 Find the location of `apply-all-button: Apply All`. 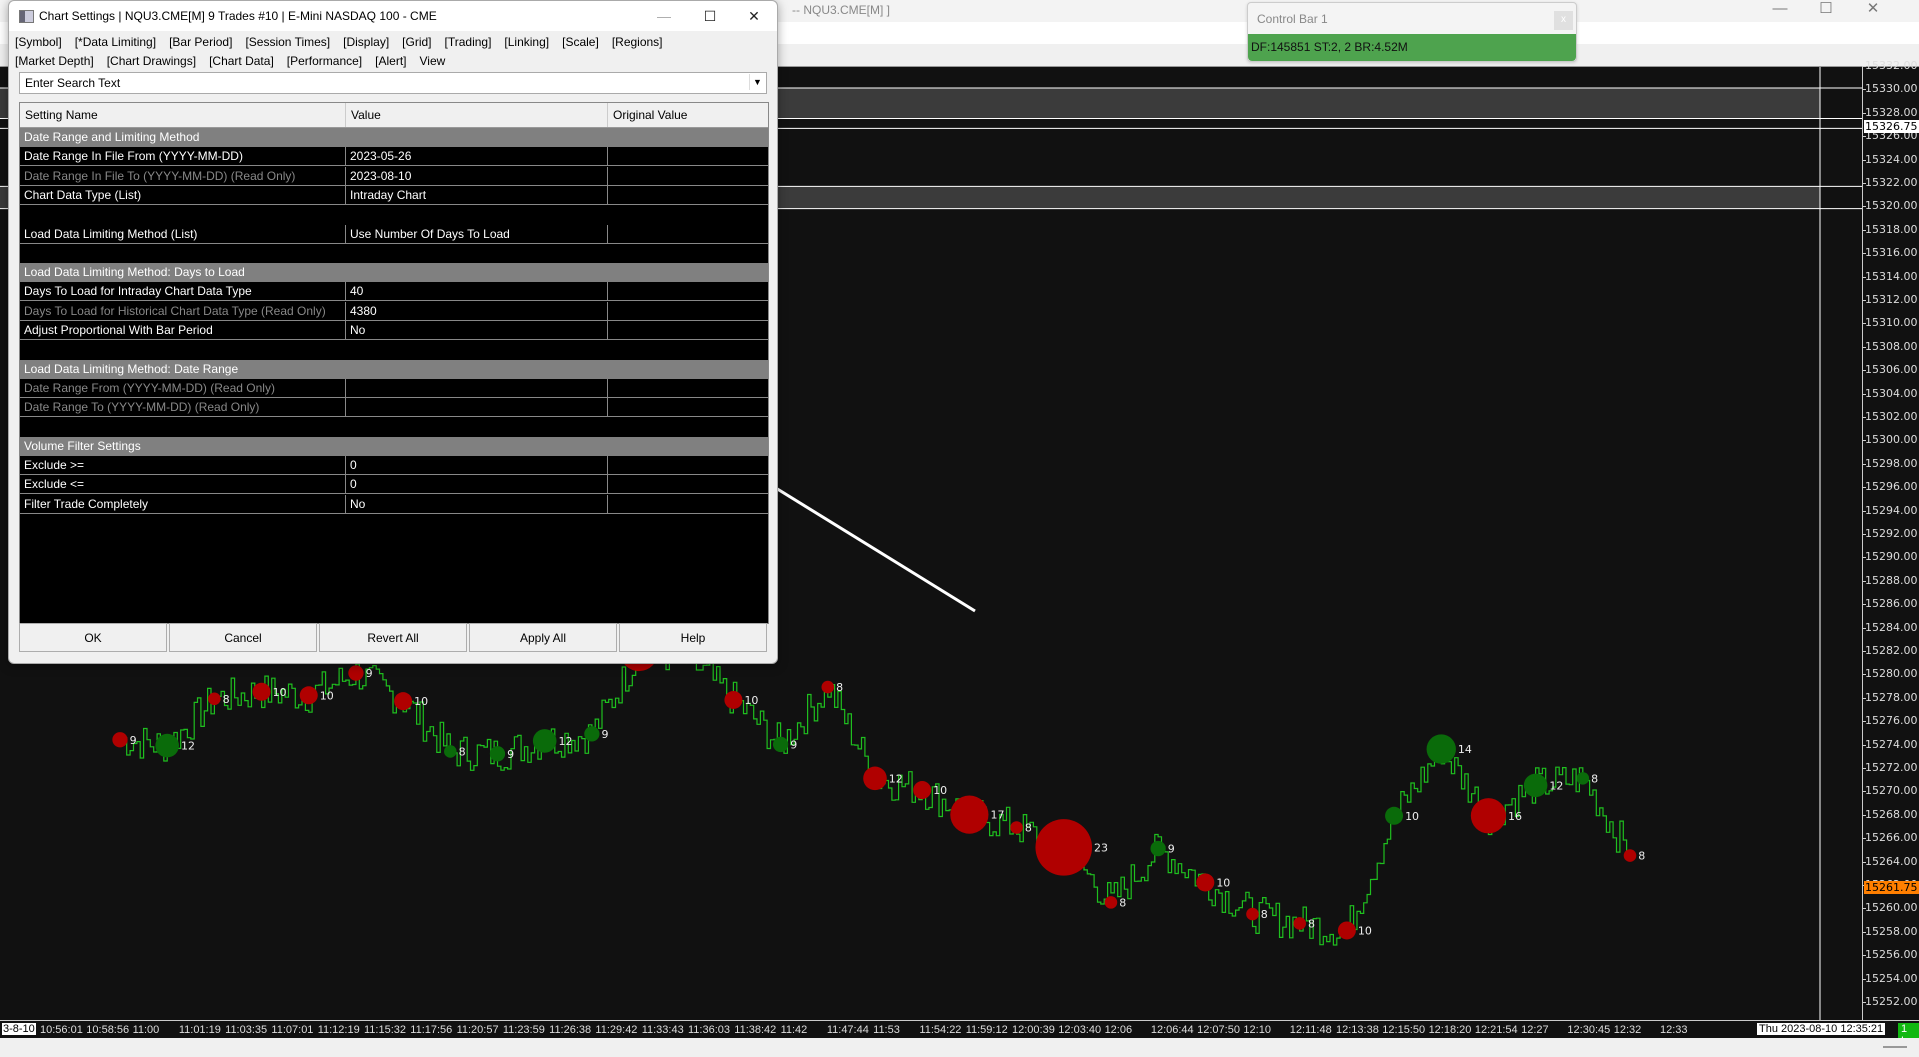

apply-all-button: Apply All is located at coordinates (543, 637).